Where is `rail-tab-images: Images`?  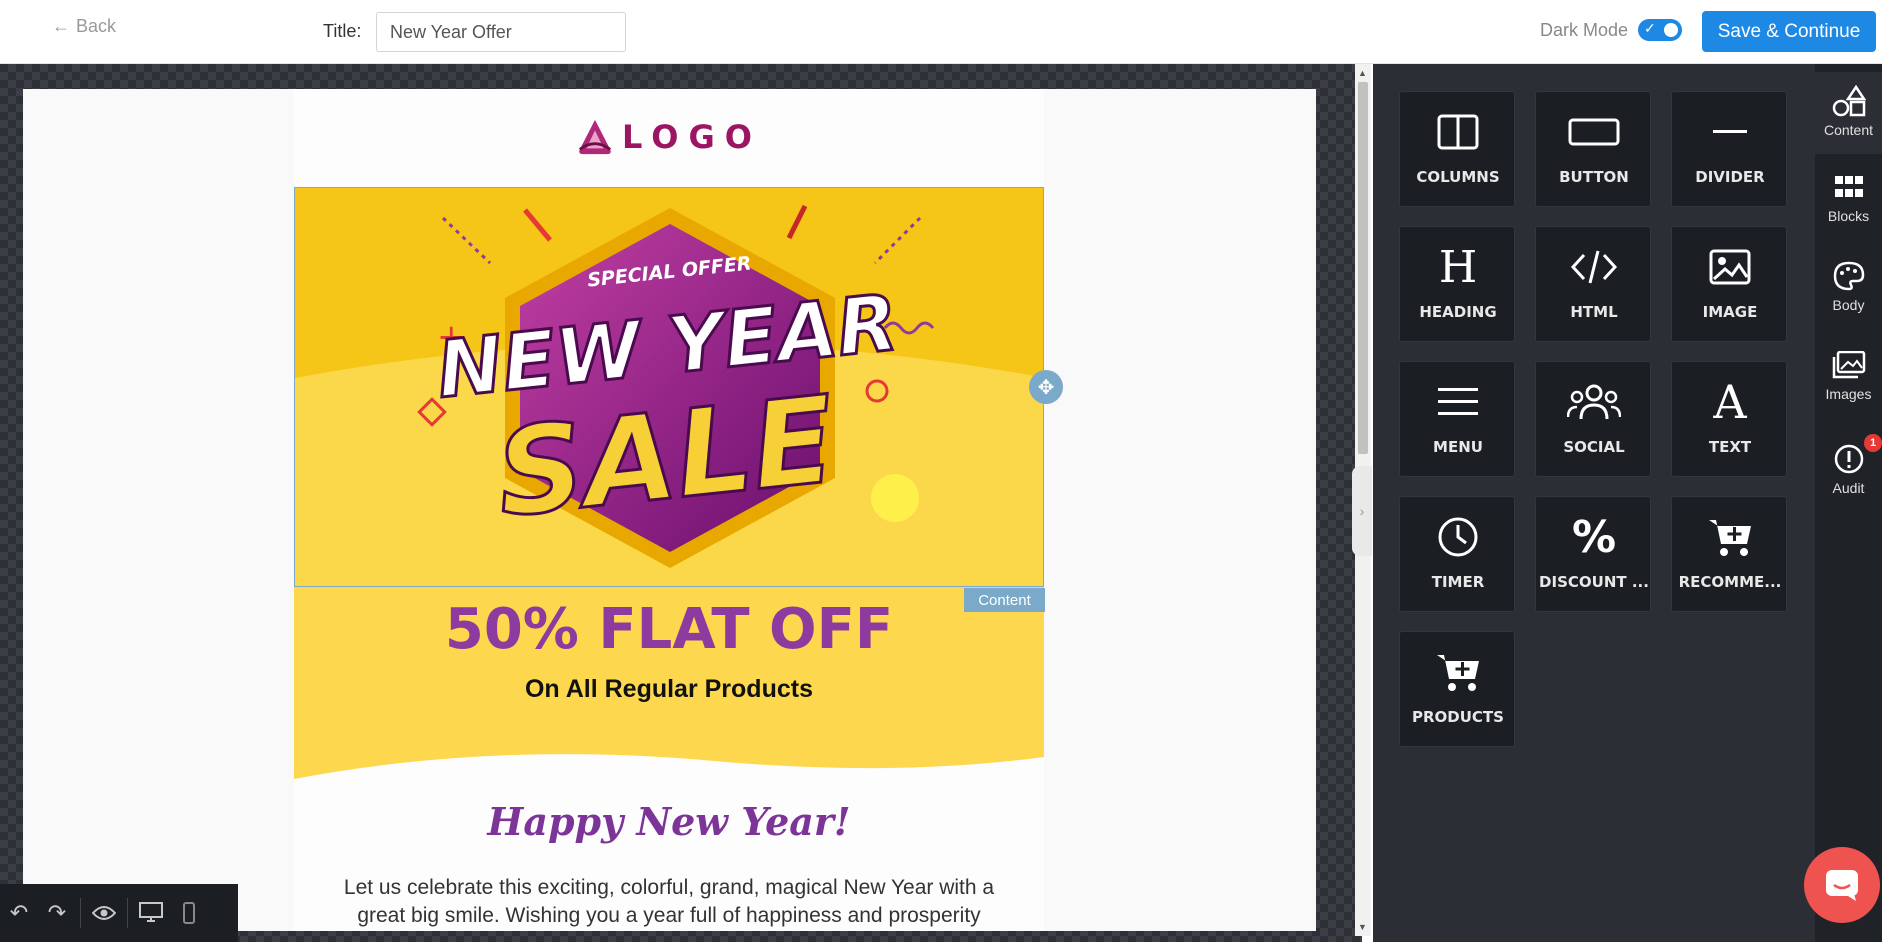 rail-tab-images: Images is located at coordinates (1848, 377).